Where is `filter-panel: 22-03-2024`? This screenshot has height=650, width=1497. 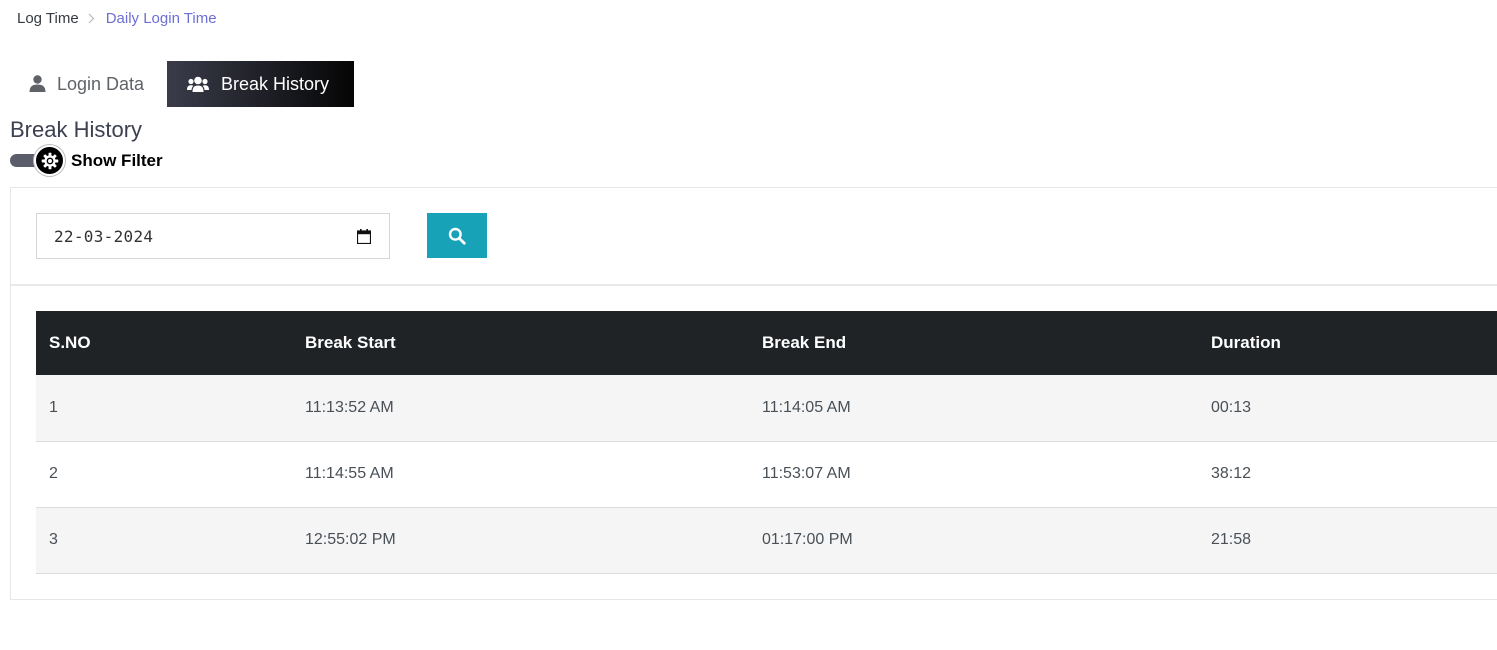
filter-panel: 22-03-2024 is located at coordinates (754, 237).